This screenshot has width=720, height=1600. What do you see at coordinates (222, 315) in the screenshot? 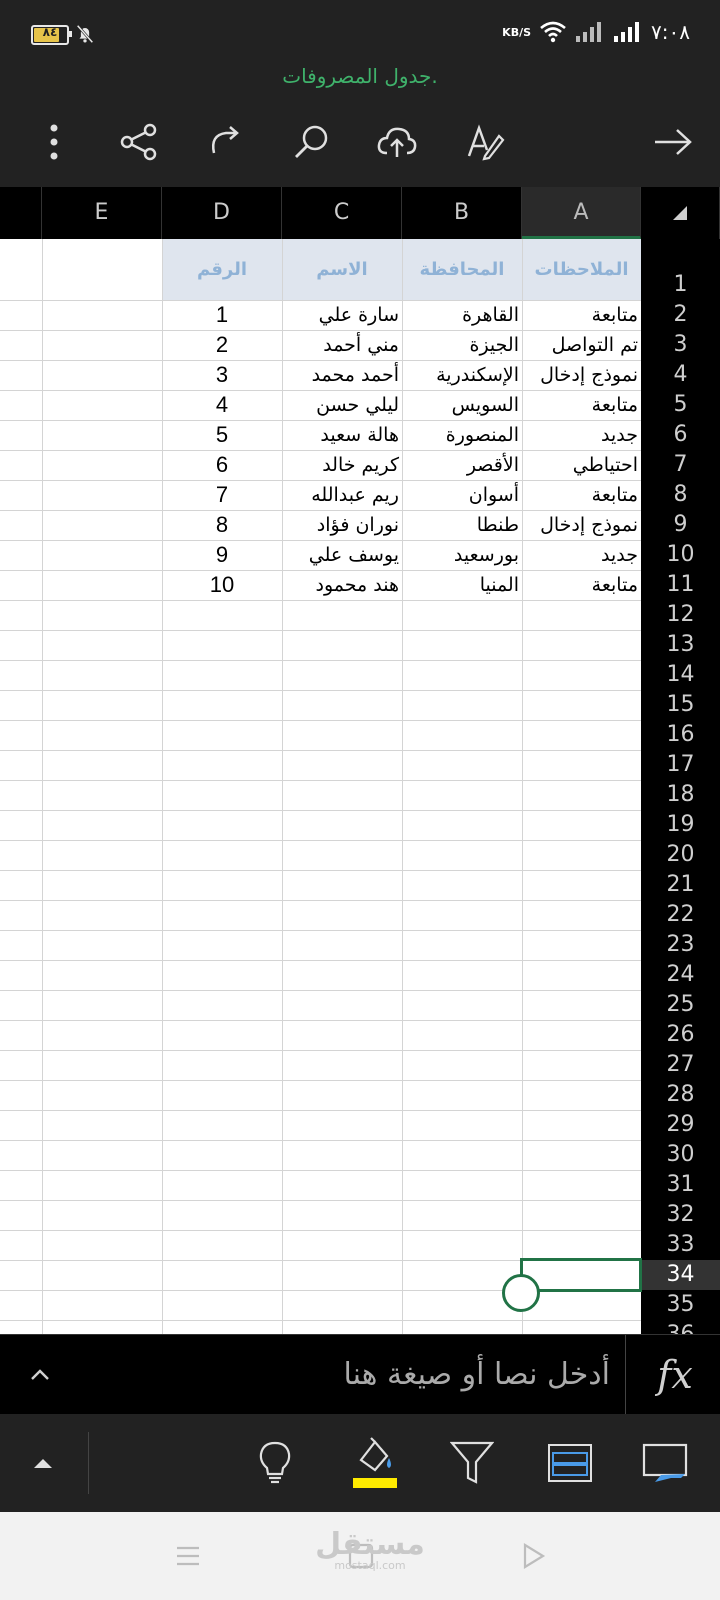
I see `cell-d2: 1` at bounding box center [222, 315].